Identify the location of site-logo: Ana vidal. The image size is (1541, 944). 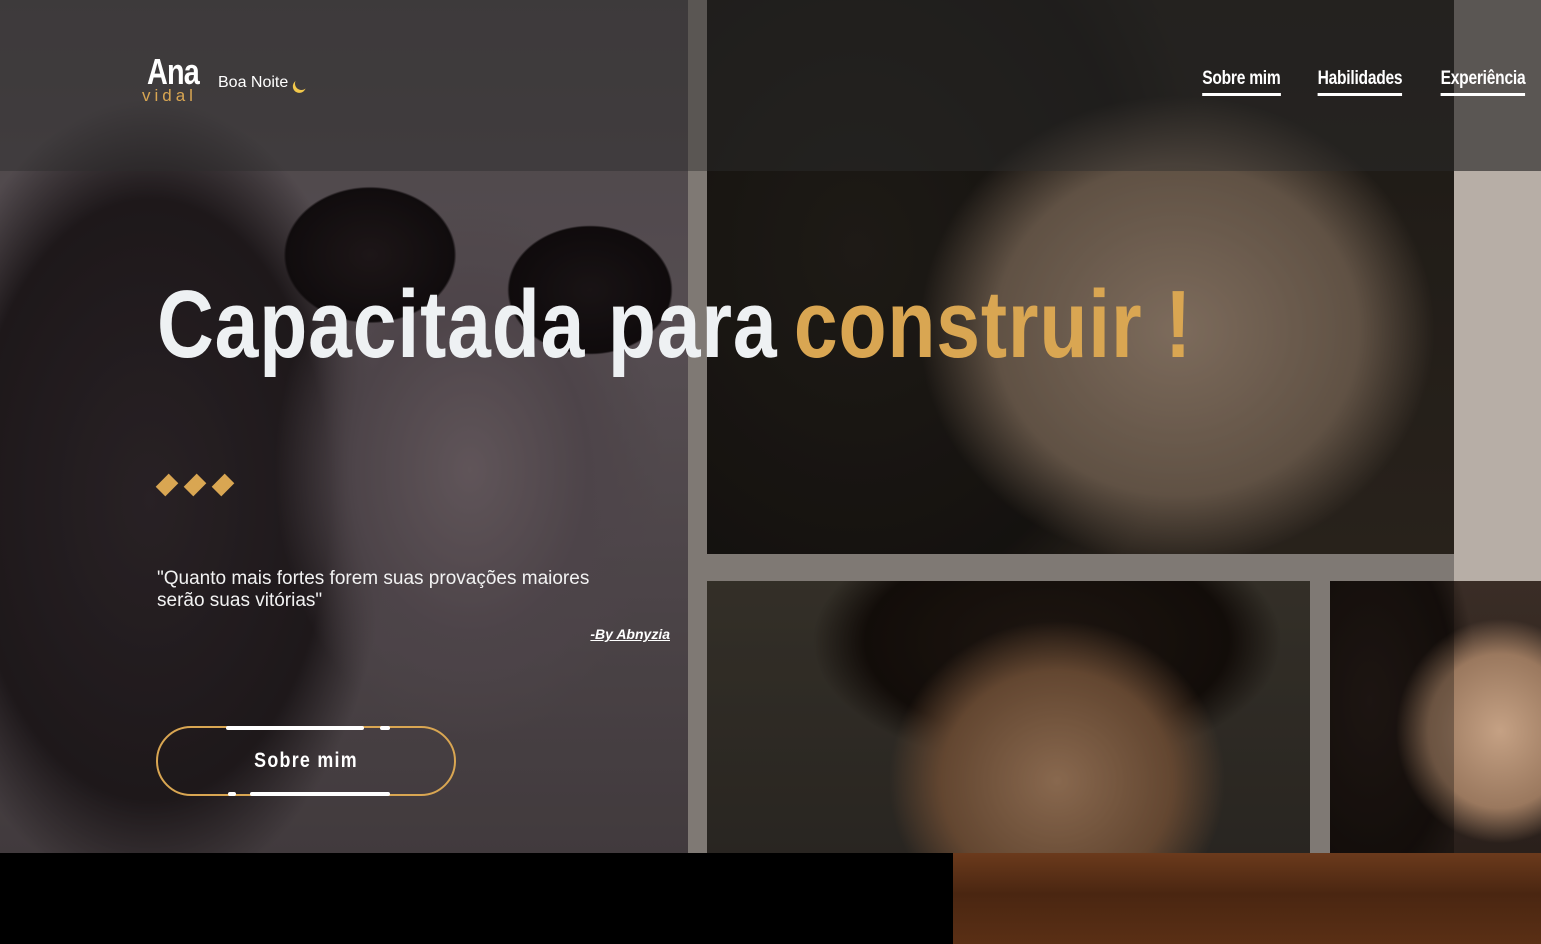
(178, 79).